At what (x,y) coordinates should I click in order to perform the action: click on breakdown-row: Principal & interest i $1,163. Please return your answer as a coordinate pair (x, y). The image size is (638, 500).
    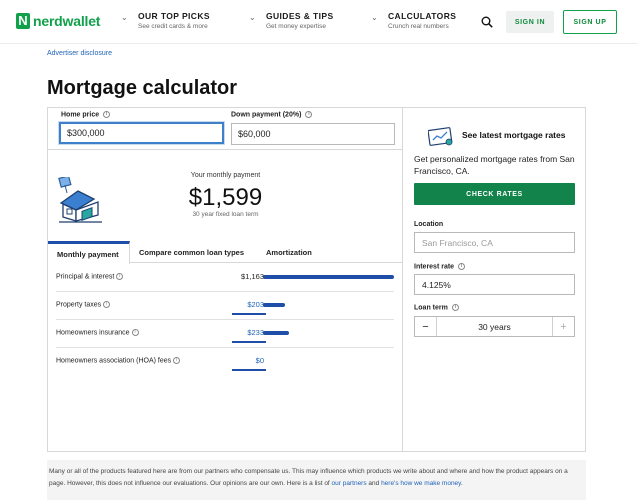
    Looking at the image, I should click on (225, 278).